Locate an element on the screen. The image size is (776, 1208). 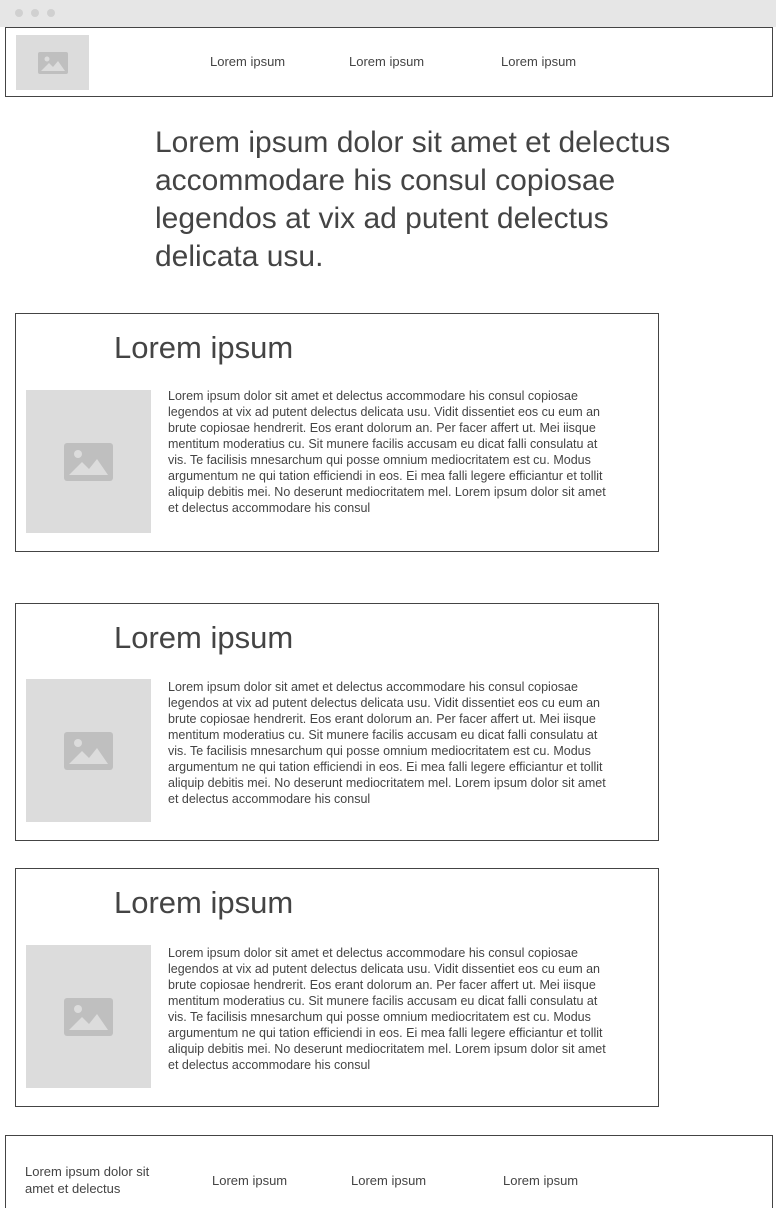
top-navbar: Lorem ipsum Lorem ipsum Lorem ipsum is located at coordinates (389, 62).